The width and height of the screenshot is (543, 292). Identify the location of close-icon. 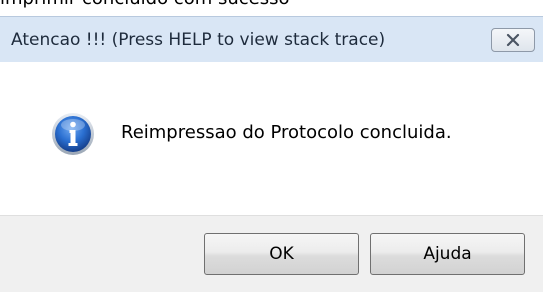
(513, 40).